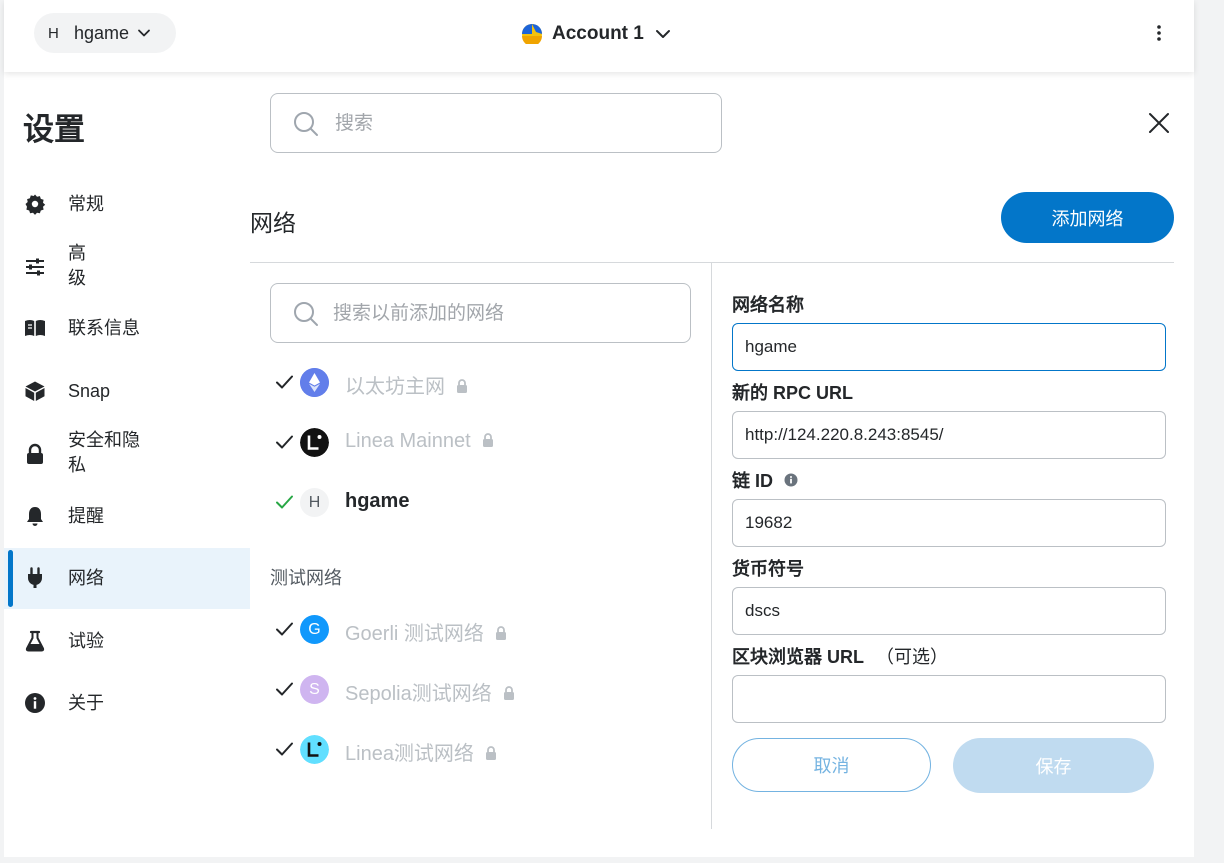 The image size is (1224, 863). I want to click on chain-id-label-text: 链 ID, so click(753, 481).